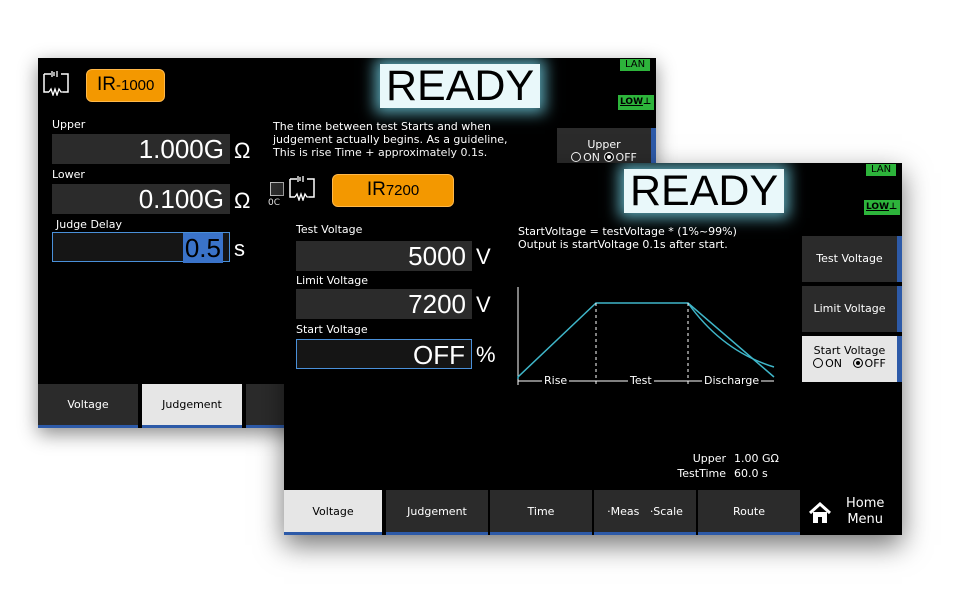  What do you see at coordinates (384, 256) in the screenshot?
I see `test-voltage-field: 5000` at bounding box center [384, 256].